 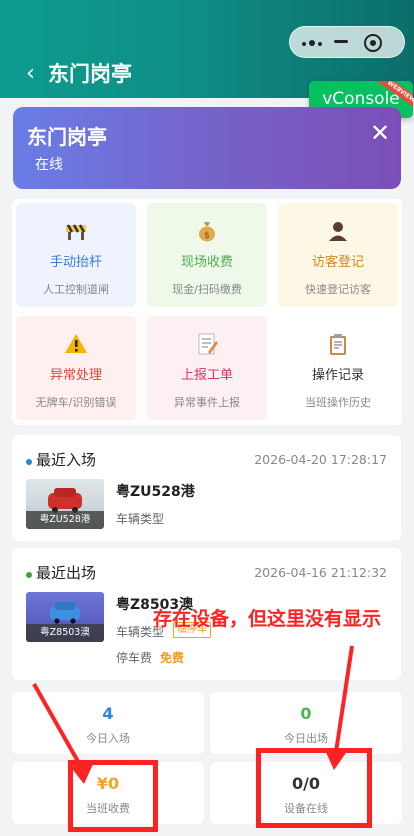 What do you see at coordinates (30, 74) in the screenshot?
I see `back-arrow-icon: ‹` at bounding box center [30, 74].